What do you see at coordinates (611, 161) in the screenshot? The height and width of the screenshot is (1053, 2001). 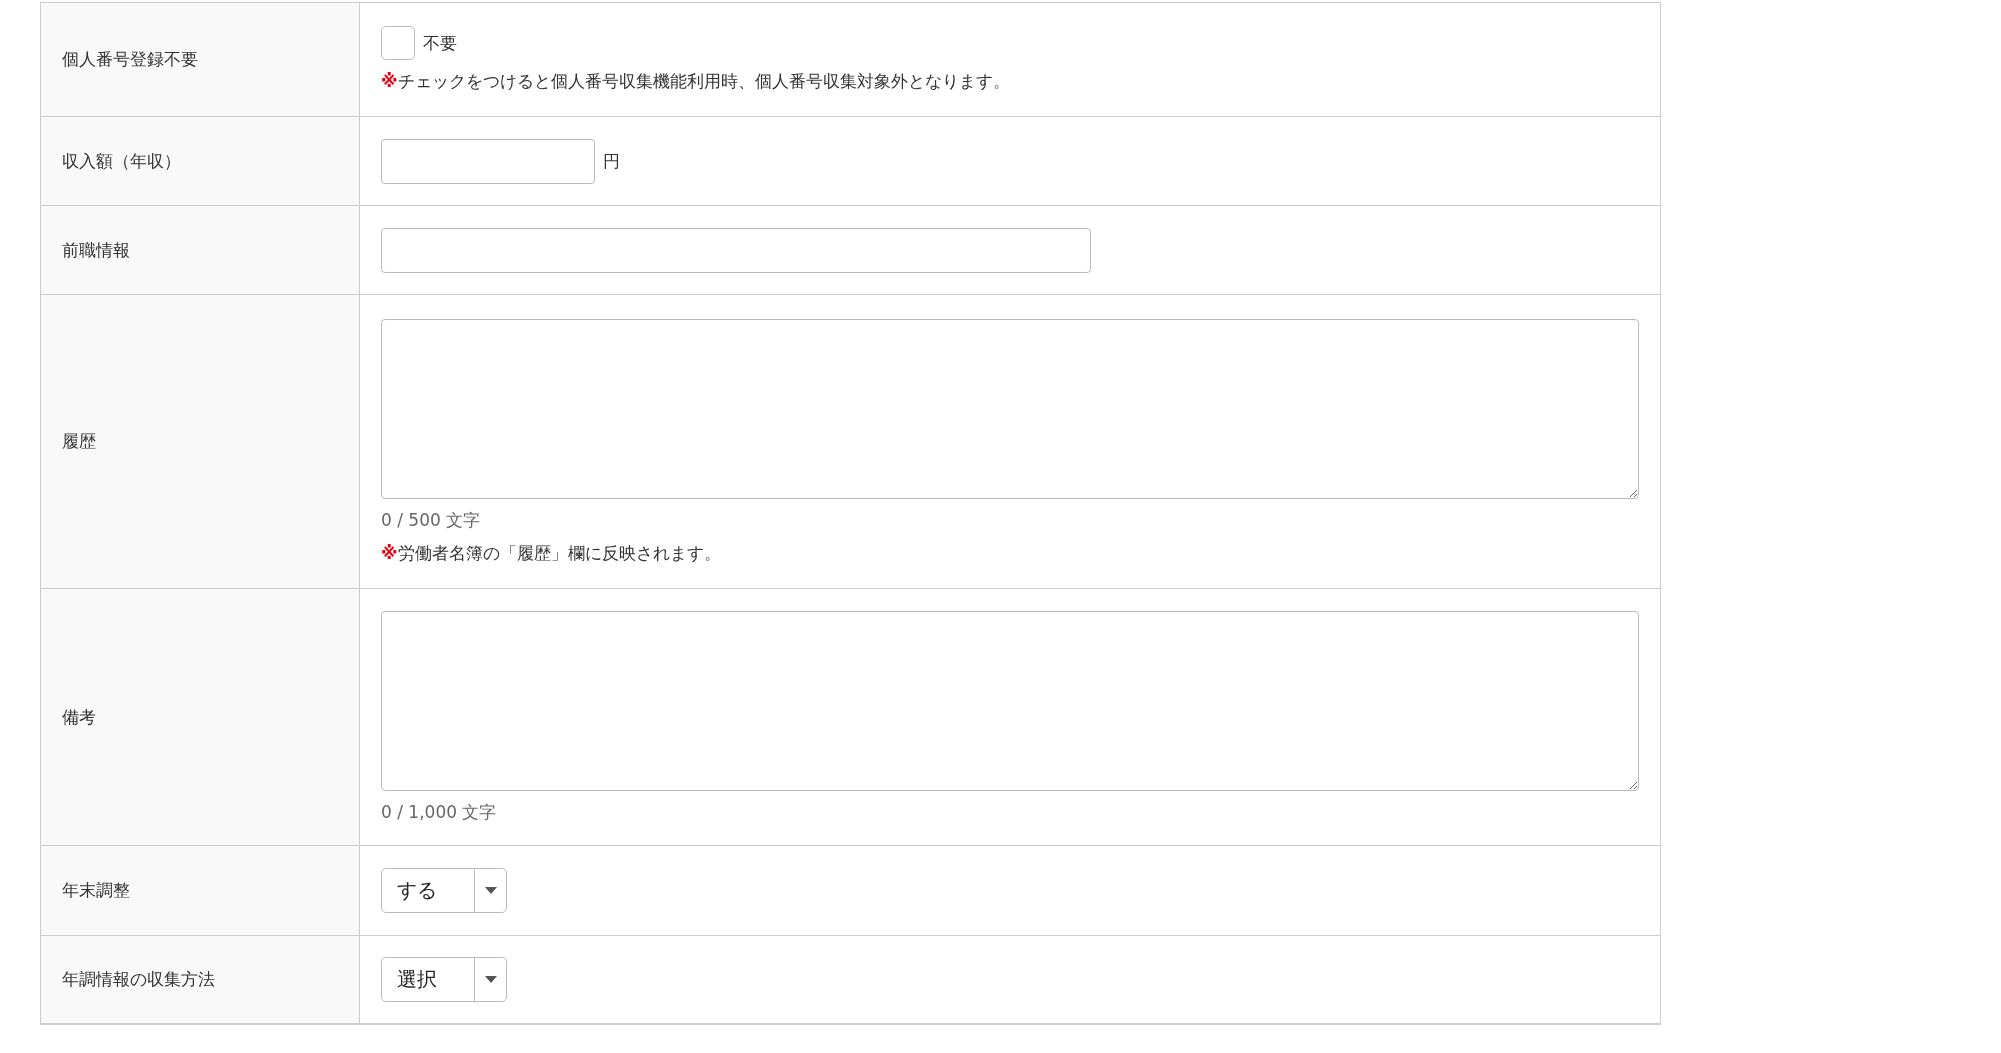 I see `unit-label: 円` at bounding box center [611, 161].